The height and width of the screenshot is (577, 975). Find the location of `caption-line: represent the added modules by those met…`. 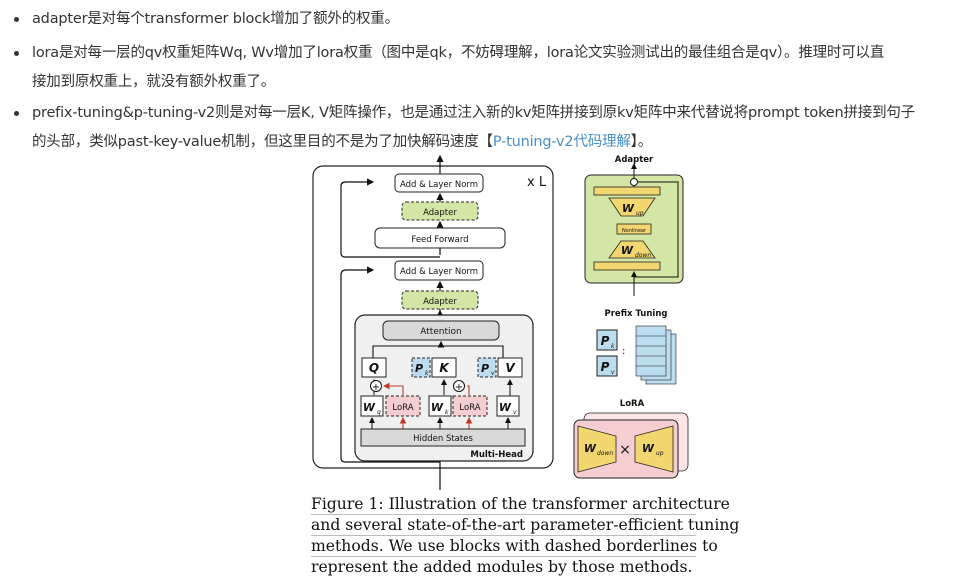

caption-line: represent the added modules by those met… is located at coordinates (503, 567).